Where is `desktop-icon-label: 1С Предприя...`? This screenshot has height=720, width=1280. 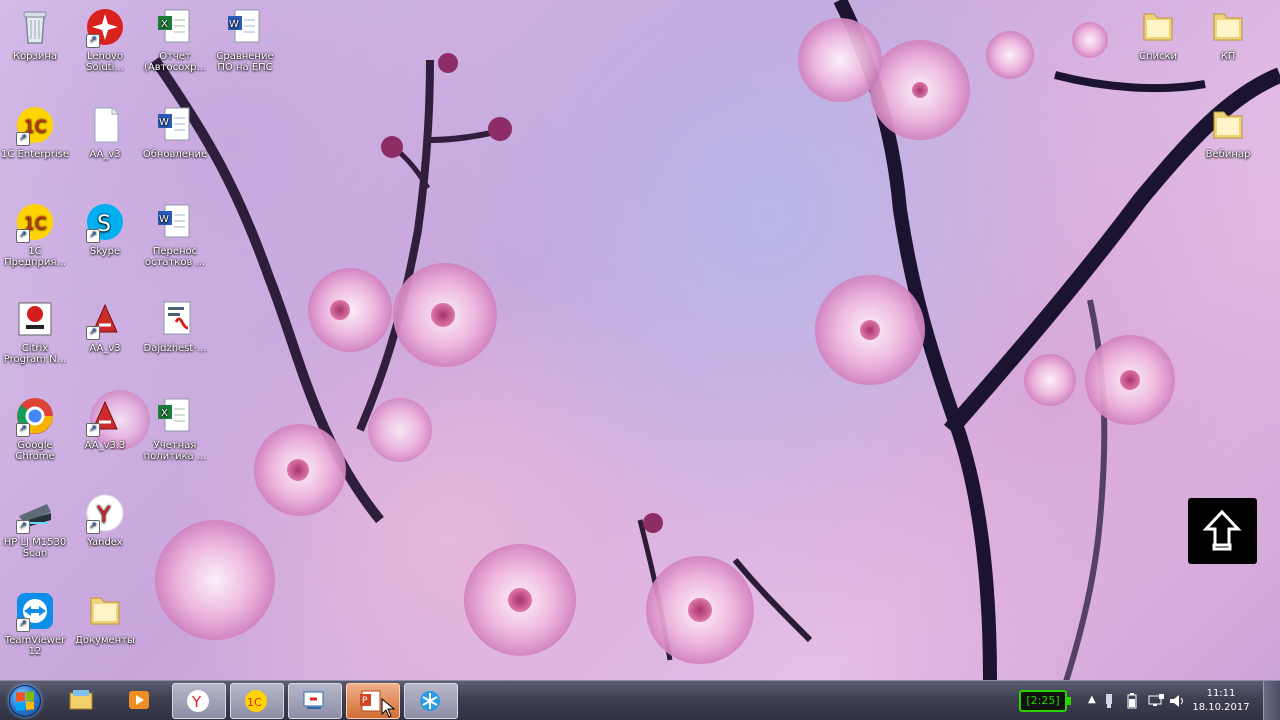
desktop-icon-label: 1С Предприя... is located at coordinates (35, 257).